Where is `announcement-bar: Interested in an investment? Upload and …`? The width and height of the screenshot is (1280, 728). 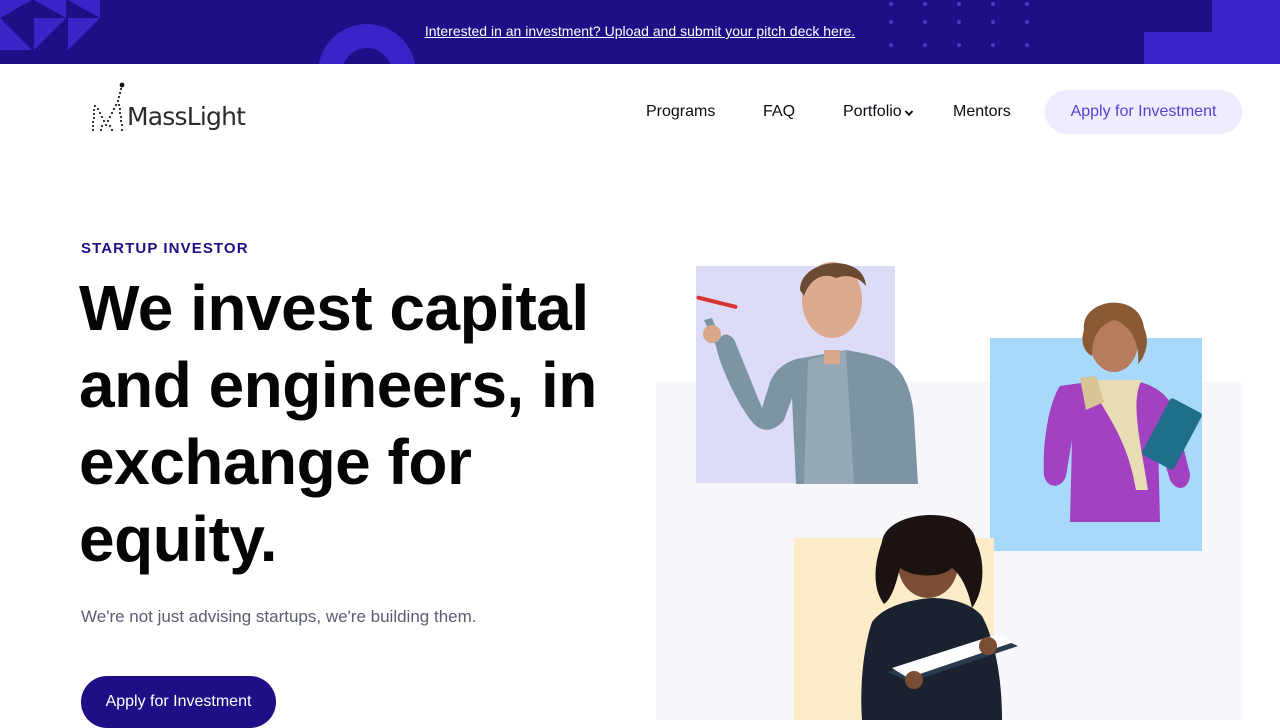 announcement-bar: Interested in an investment? Upload and … is located at coordinates (640, 32).